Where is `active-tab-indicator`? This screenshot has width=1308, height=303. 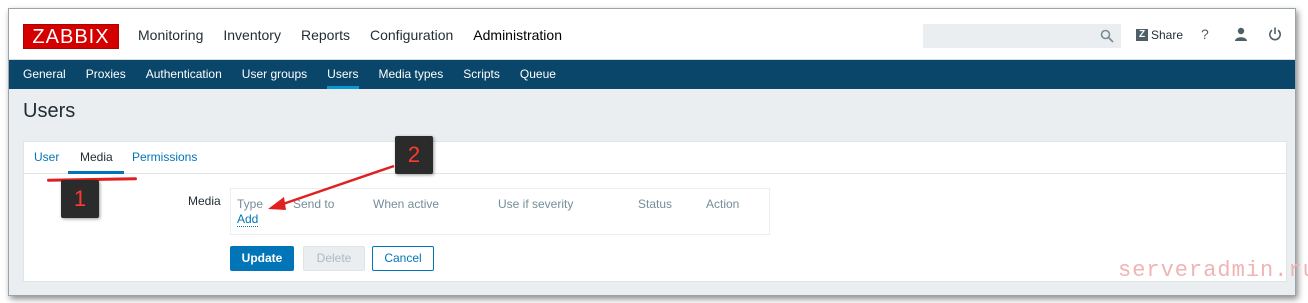
active-tab-indicator is located at coordinates (96, 172).